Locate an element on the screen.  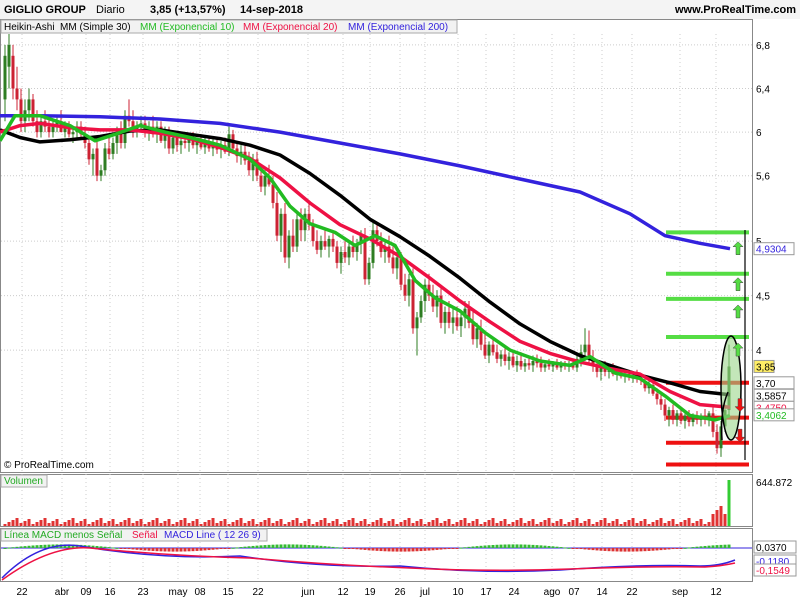
x-tick-label: 22 is located at coordinates (632, 592).